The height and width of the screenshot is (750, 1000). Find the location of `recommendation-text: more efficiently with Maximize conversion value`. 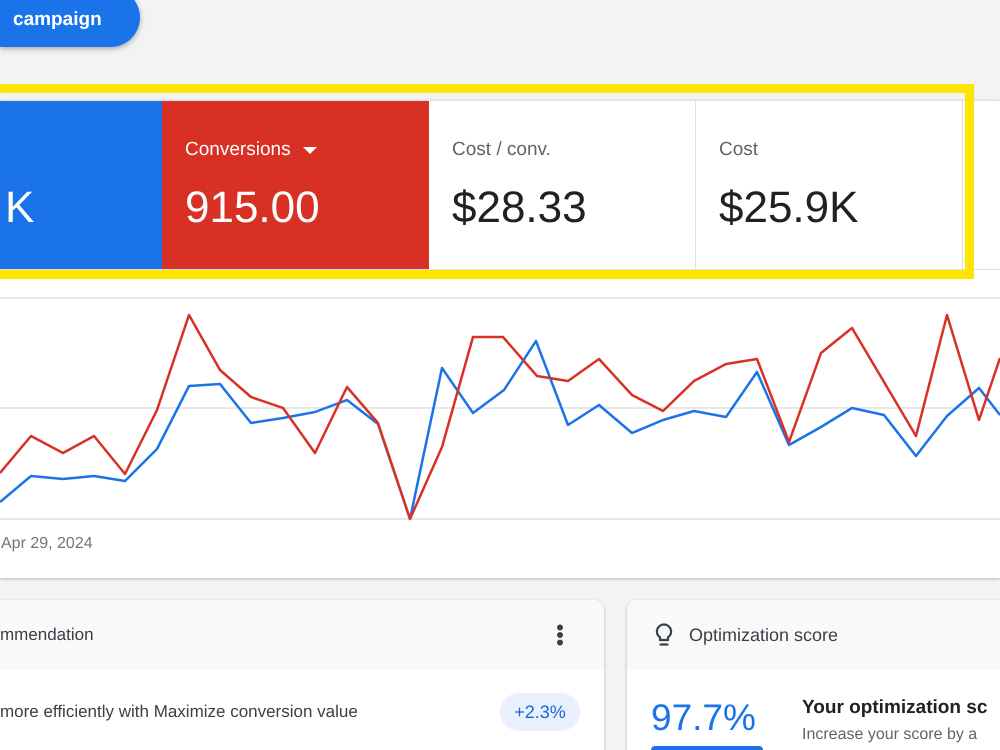

recommendation-text: more efficiently with Maximize conversion value is located at coordinates (179, 712).